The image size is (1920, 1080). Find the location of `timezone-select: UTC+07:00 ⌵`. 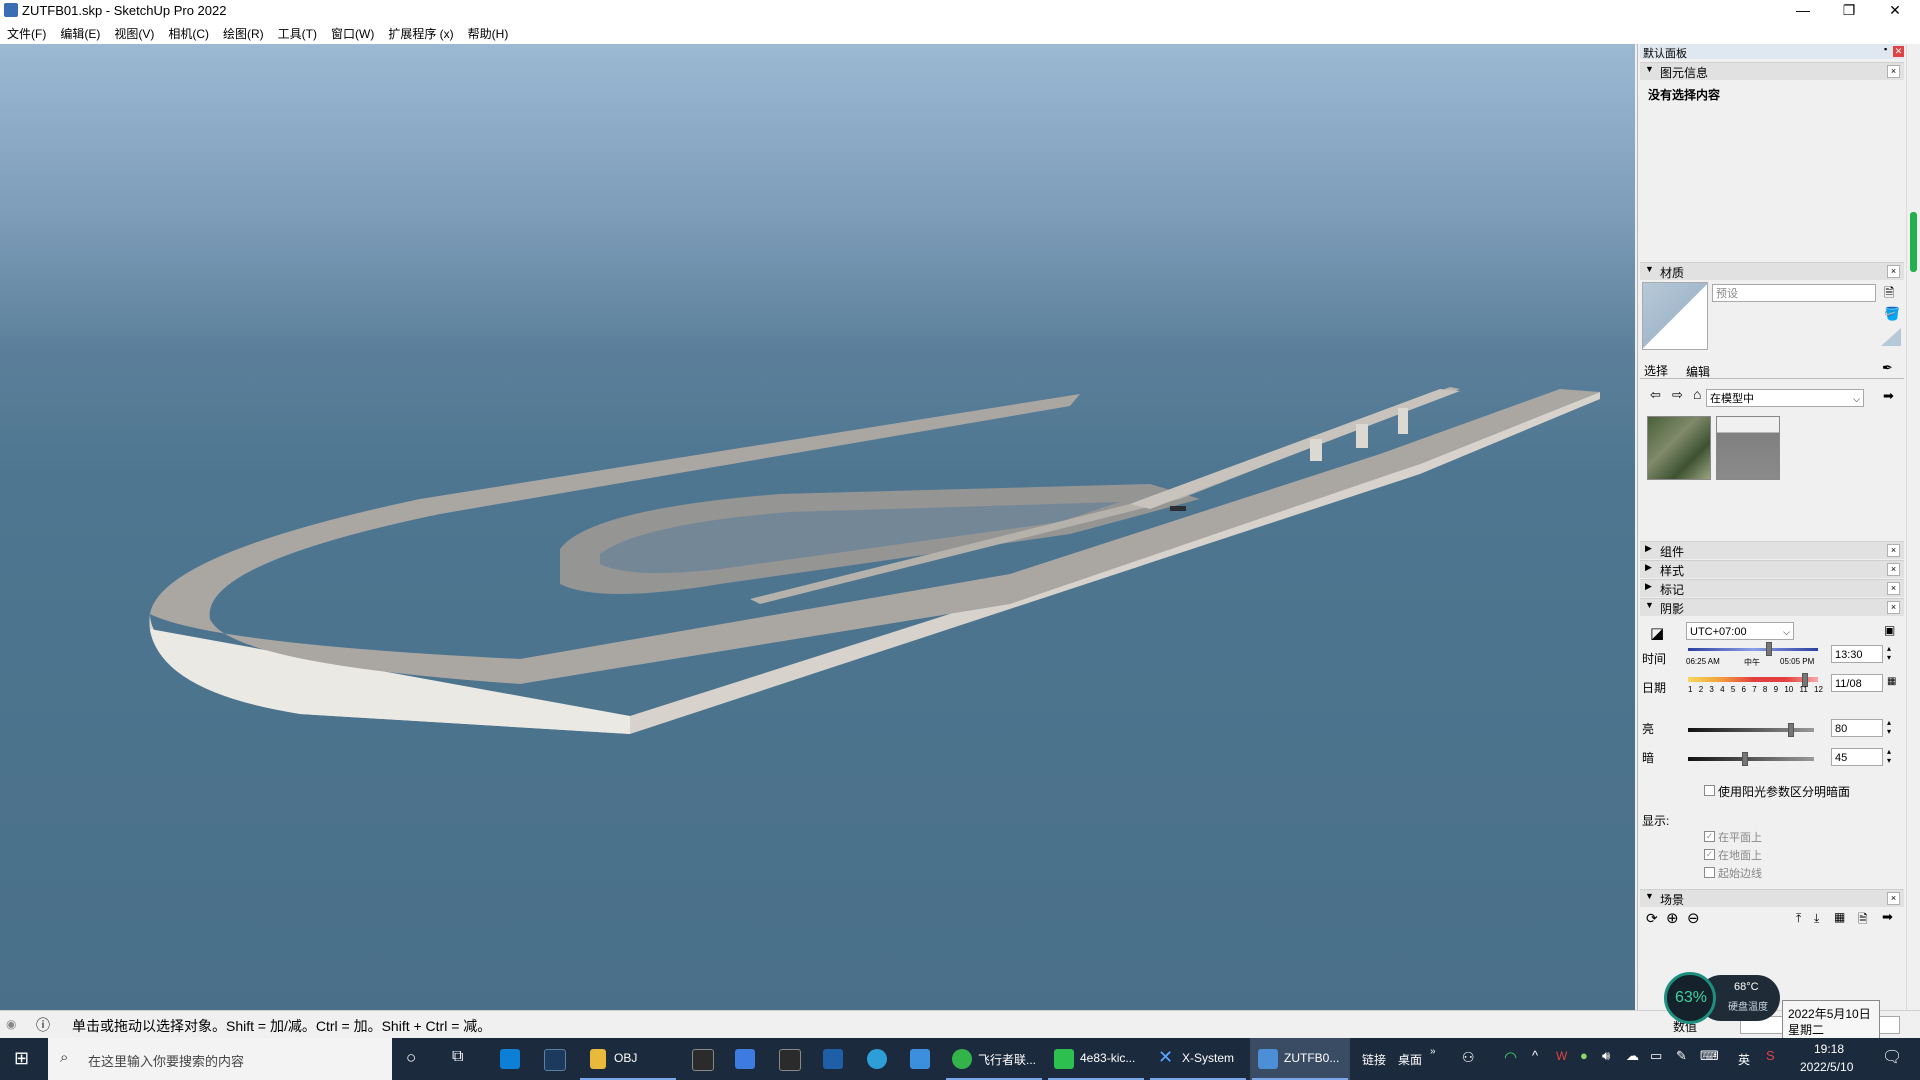

timezone-select: UTC+07:00 ⌵ is located at coordinates (1740, 631).